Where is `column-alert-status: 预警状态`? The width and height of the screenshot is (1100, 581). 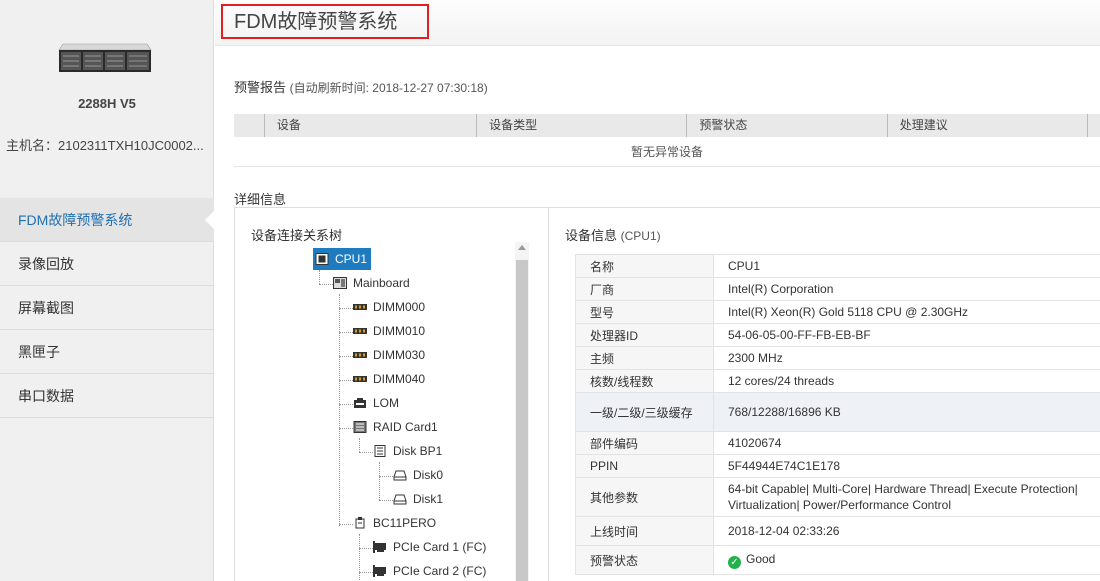
column-alert-status: 预警状态 is located at coordinates (786, 125).